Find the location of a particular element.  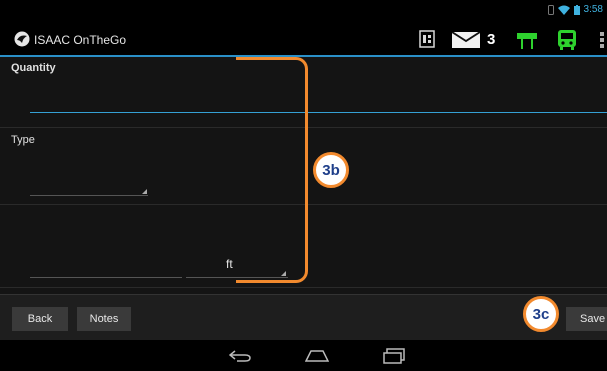

status-bar: 3:58 is located at coordinates (303, 11).